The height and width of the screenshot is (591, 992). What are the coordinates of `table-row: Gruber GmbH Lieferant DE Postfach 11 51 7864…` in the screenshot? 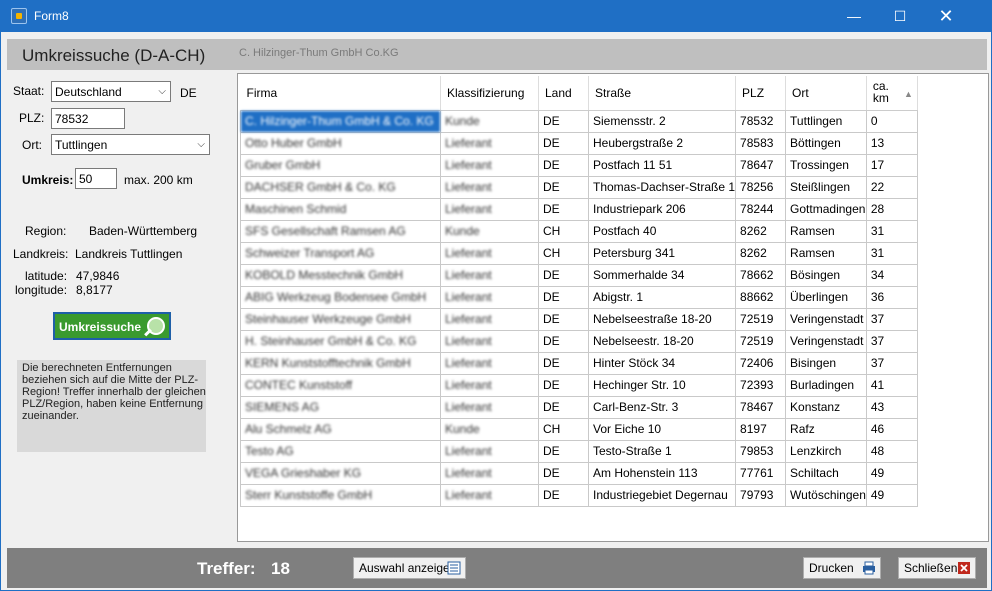 It's located at (579, 165).